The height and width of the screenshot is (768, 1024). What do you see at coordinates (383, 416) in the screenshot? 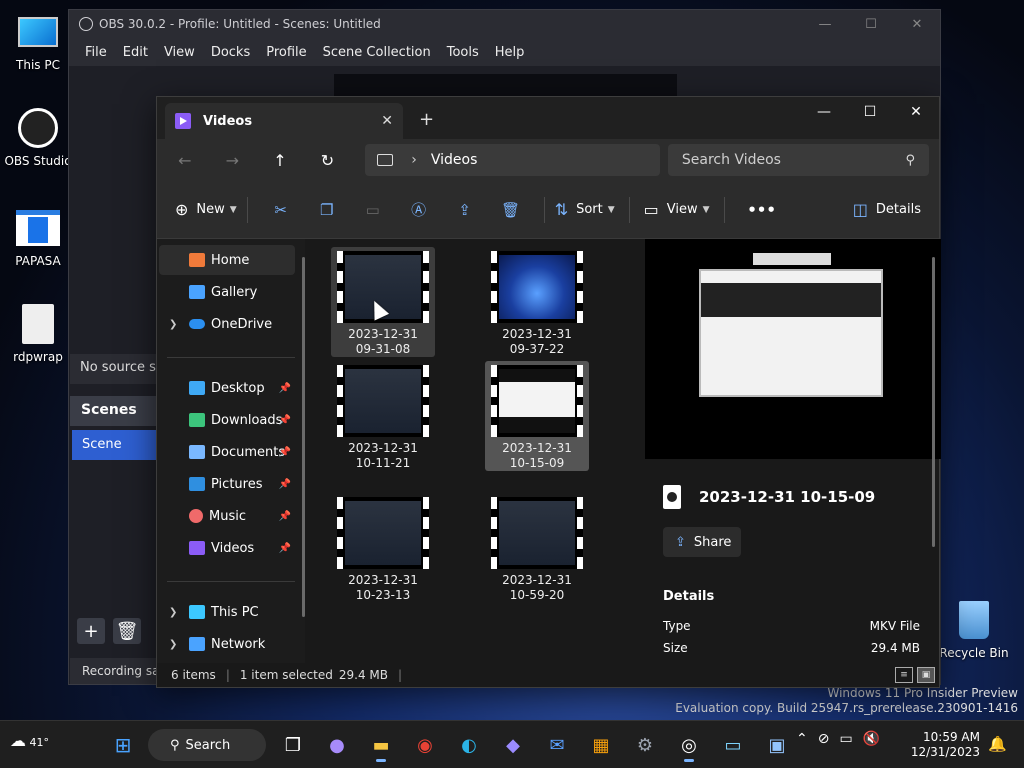
I see `file-item: 2023-12-31 10-11-21` at bounding box center [383, 416].